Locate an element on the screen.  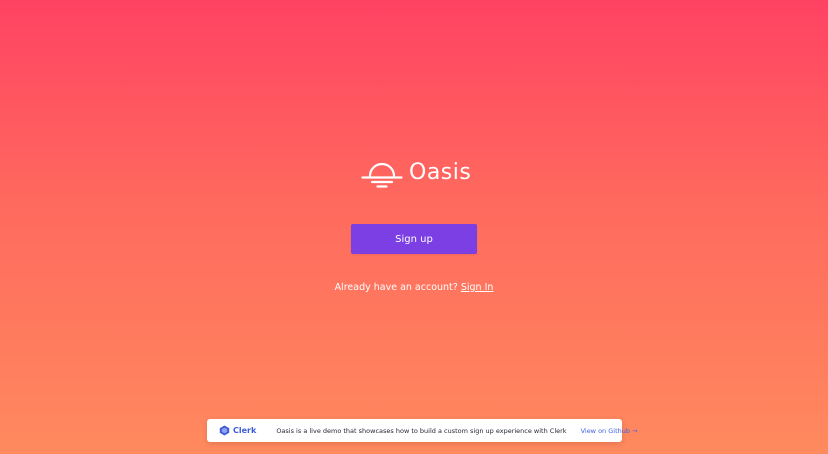
view-on-github-link: View on Github → is located at coordinates (609, 431).